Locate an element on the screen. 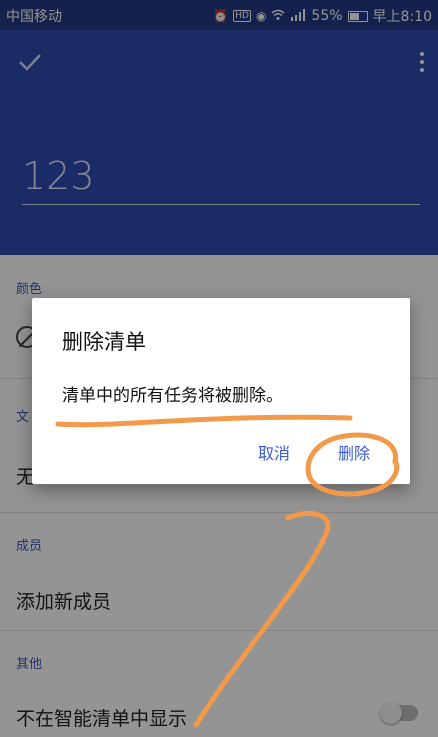  dialog-message: 清单中的所有任务将被删除。 is located at coordinates (172, 396).